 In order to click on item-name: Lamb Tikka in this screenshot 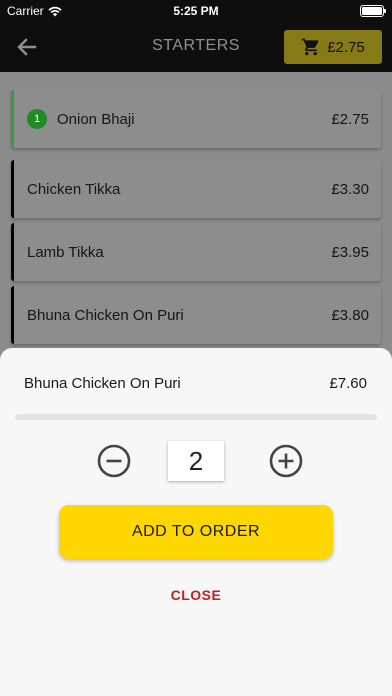, I will do `click(65, 252)`.